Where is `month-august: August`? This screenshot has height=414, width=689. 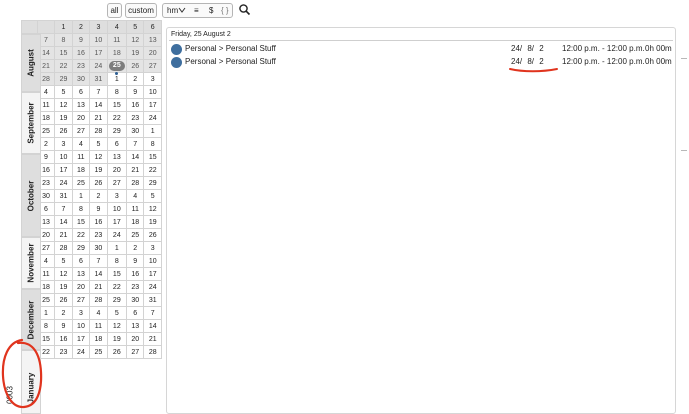
month-august: August is located at coordinates (31, 63).